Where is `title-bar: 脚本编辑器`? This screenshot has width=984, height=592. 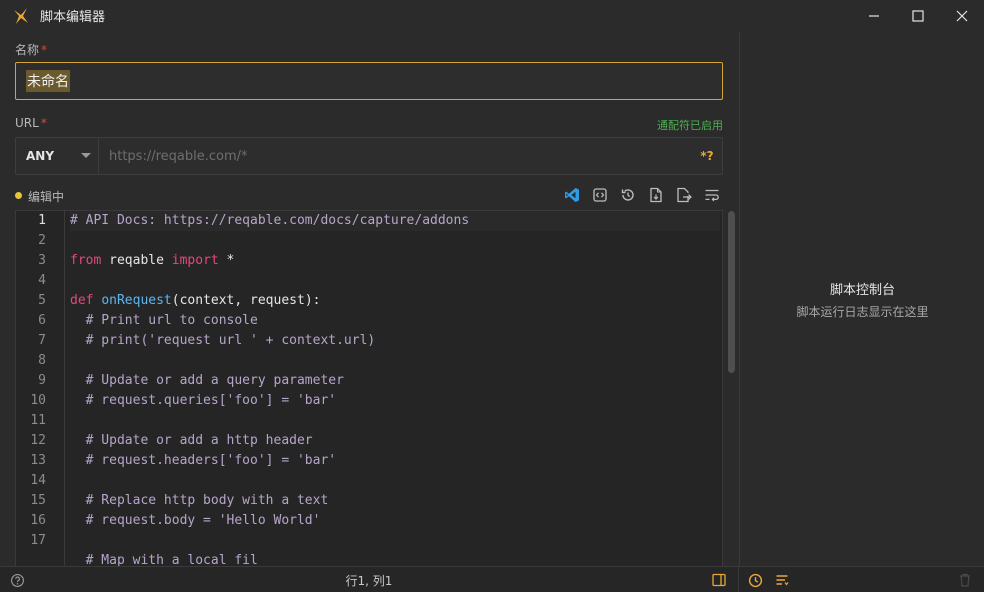
title-bar: 脚本编辑器 is located at coordinates (492, 15).